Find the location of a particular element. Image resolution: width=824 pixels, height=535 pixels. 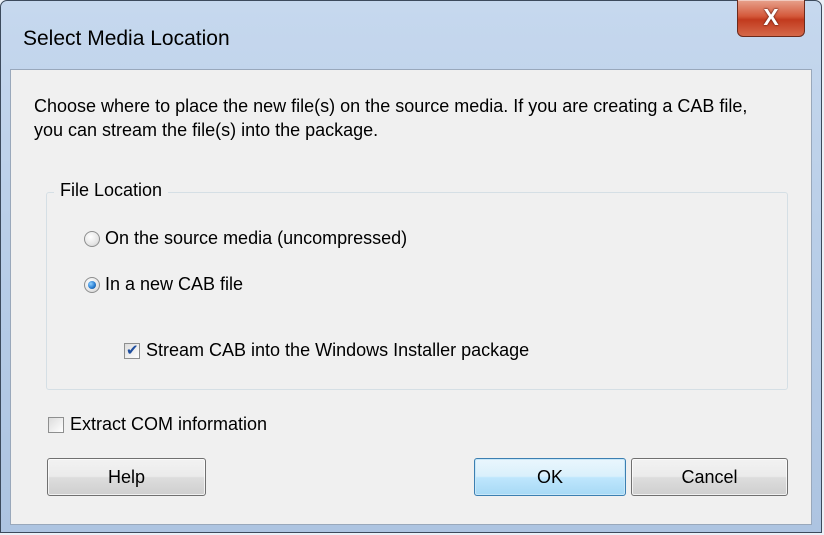

dialog-title: Select Media Location is located at coordinates (126, 38).